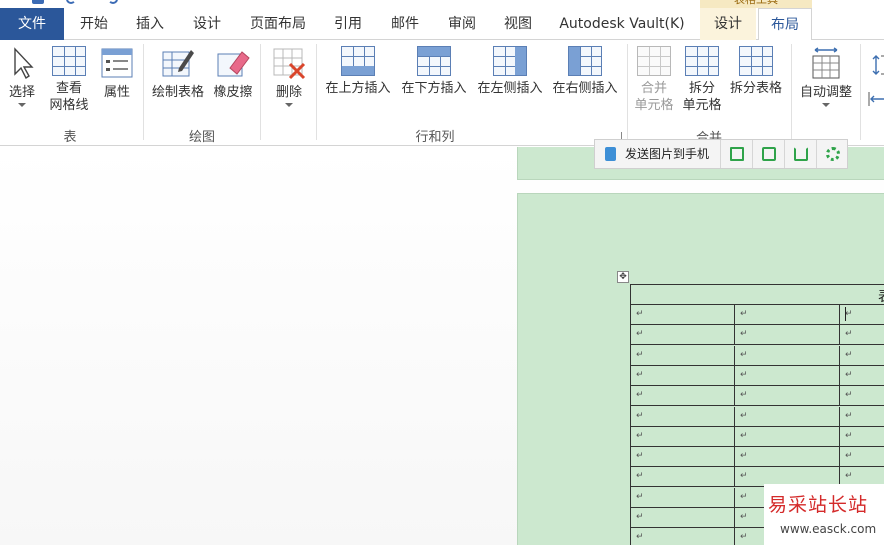 The width and height of the screenshot is (884, 545). I want to click on tab-review: 审阅, so click(462, 24).